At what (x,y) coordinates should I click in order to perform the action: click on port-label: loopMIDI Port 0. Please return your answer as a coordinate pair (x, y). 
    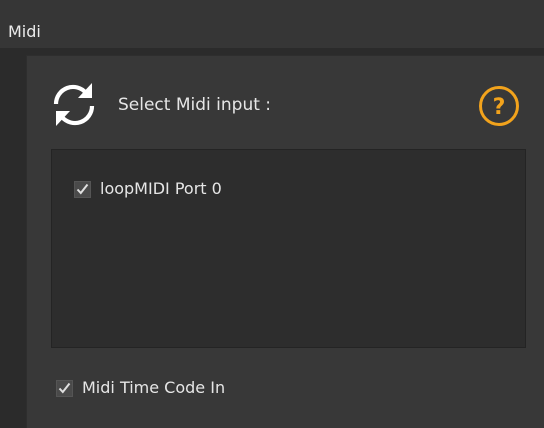
    Looking at the image, I should click on (161, 188).